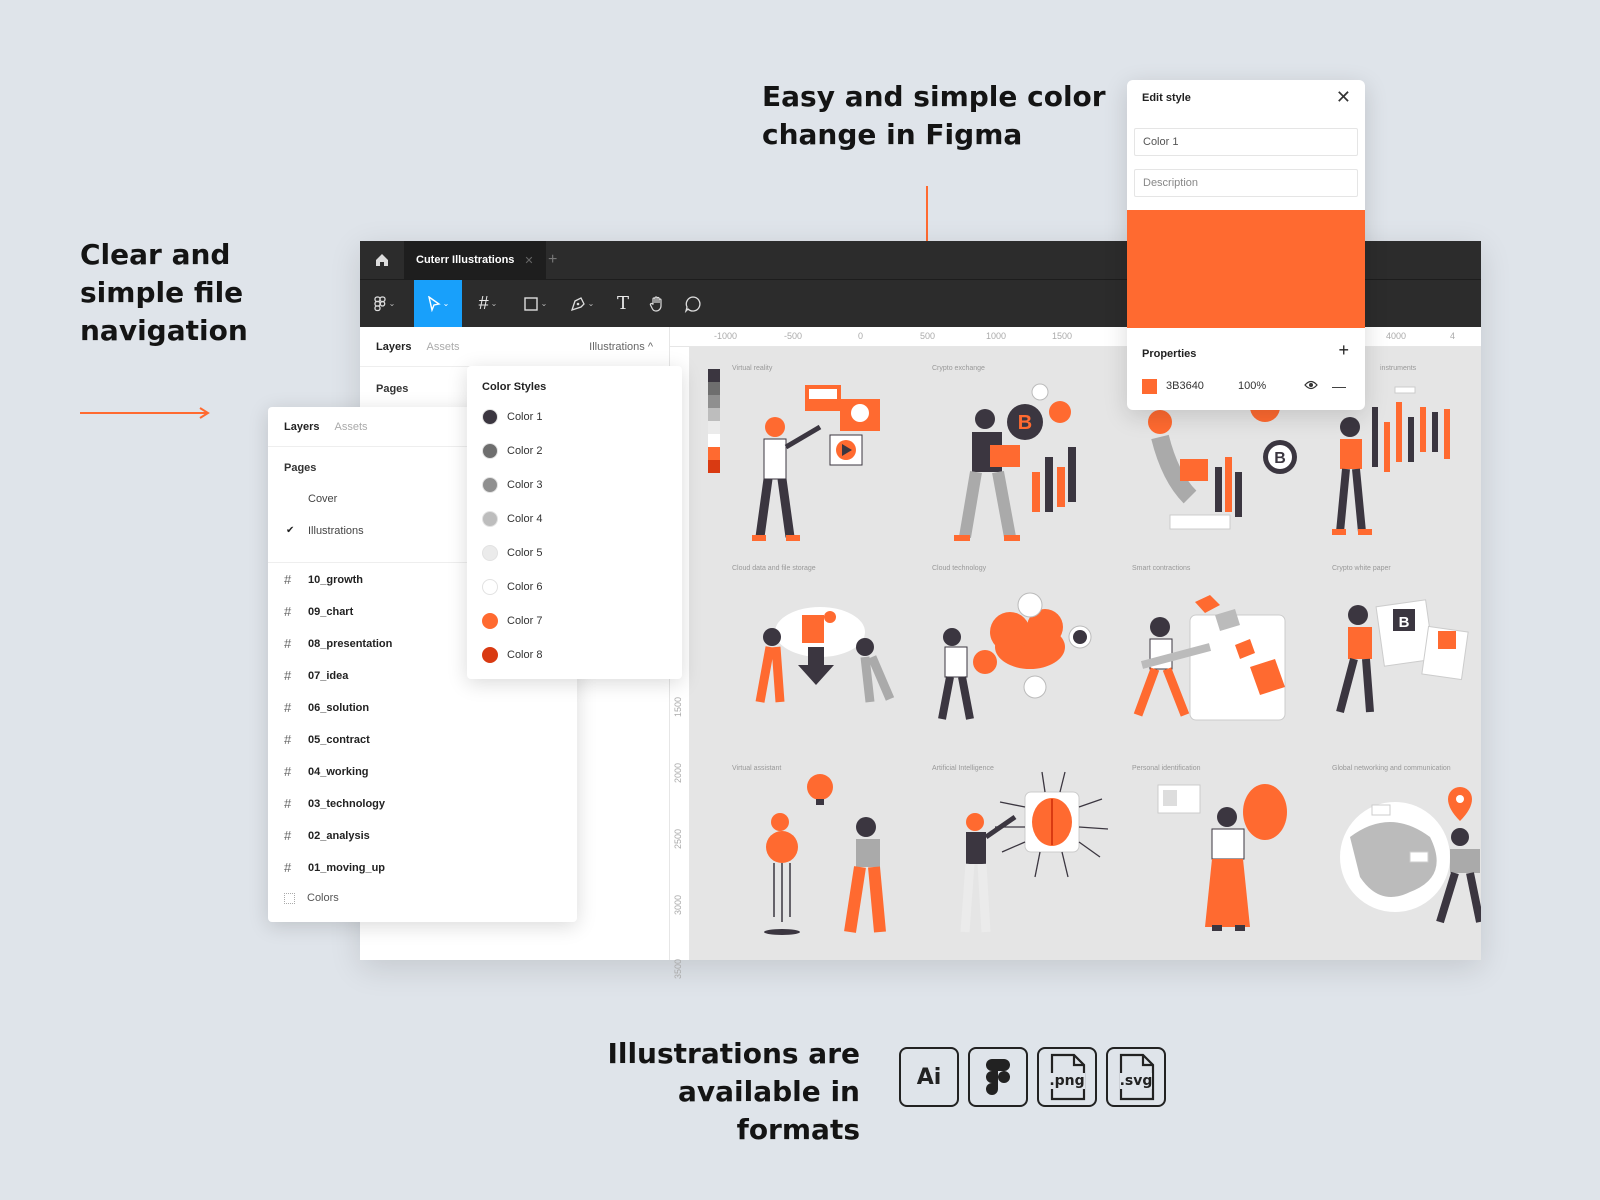 Image resolution: width=1600 pixels, height=1200 pixels. What do you see at coordinates (322, 499) in the screenshot?
I see `page-cover: Cover` at bounding box center [322, 499].